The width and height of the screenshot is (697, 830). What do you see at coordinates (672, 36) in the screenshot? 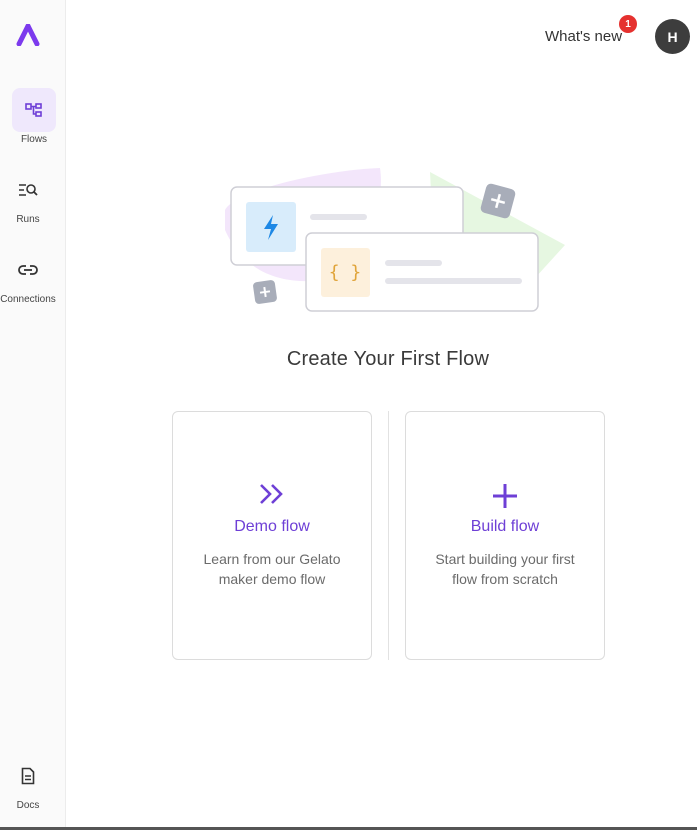
I see `avatar: H` at bounding box center [672, 36].